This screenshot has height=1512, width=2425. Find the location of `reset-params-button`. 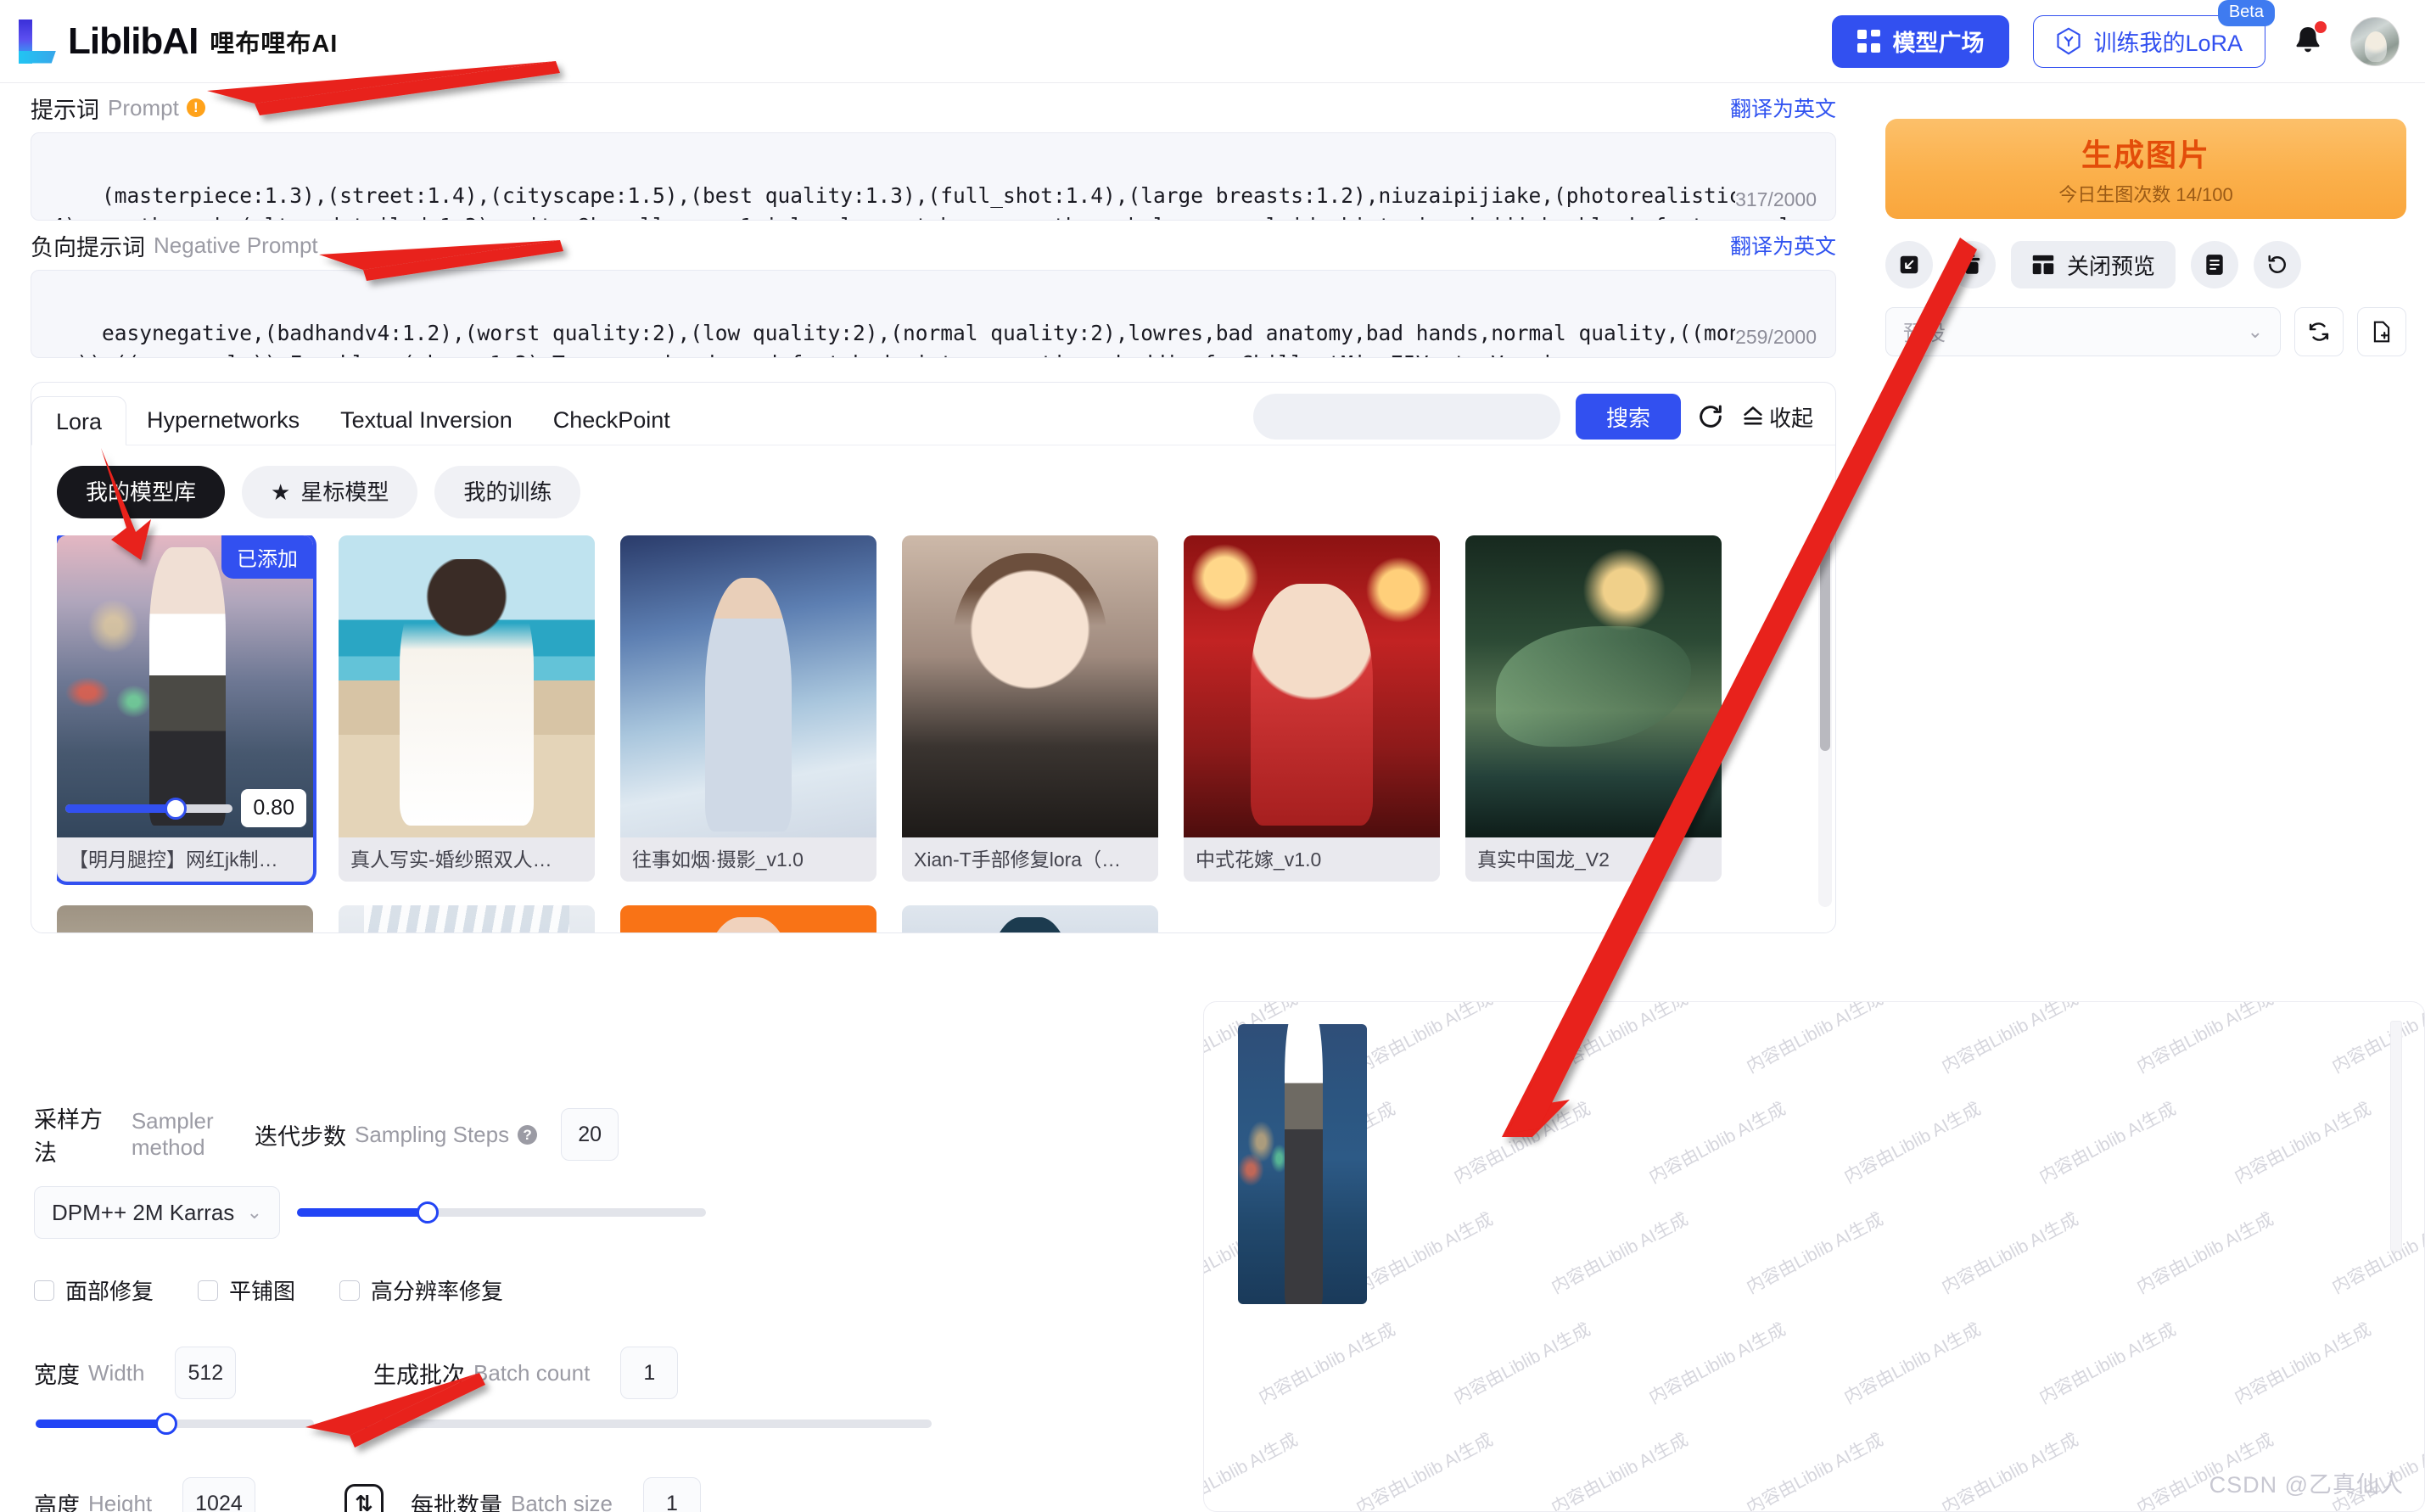

reset-params-button is located at coordinates (2278, 265).